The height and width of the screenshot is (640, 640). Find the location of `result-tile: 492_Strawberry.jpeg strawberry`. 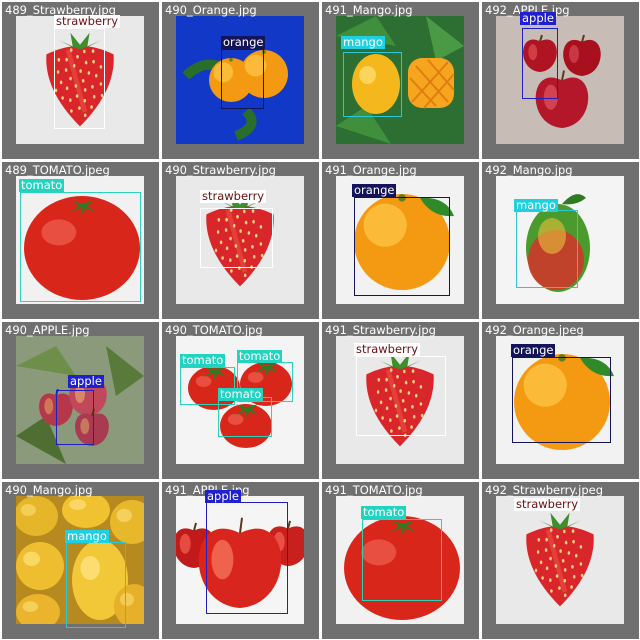

result-tile: 492_Strawberry.jpeg strawberry is located at coordinates (560, 560).